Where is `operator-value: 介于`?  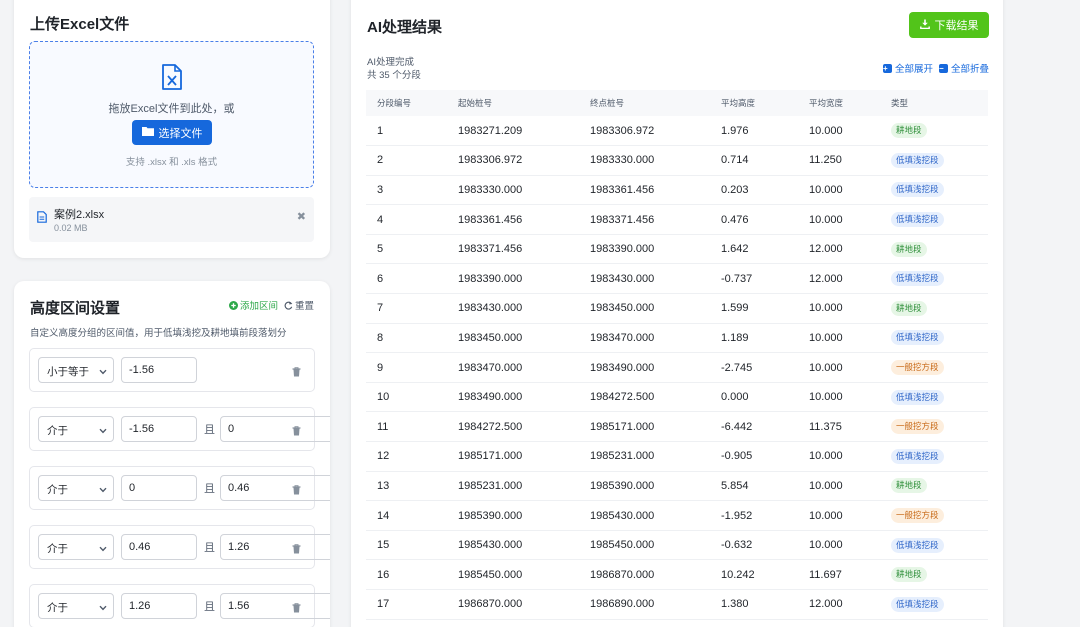
operator-value: 介于 is located at coordinates (57, 549).